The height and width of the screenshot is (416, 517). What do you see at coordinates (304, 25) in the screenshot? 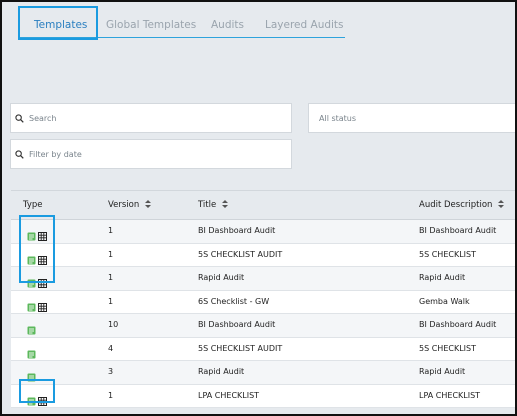
I see `tab-layered-audits: Layered Audits` at bounding box center [304, 25].